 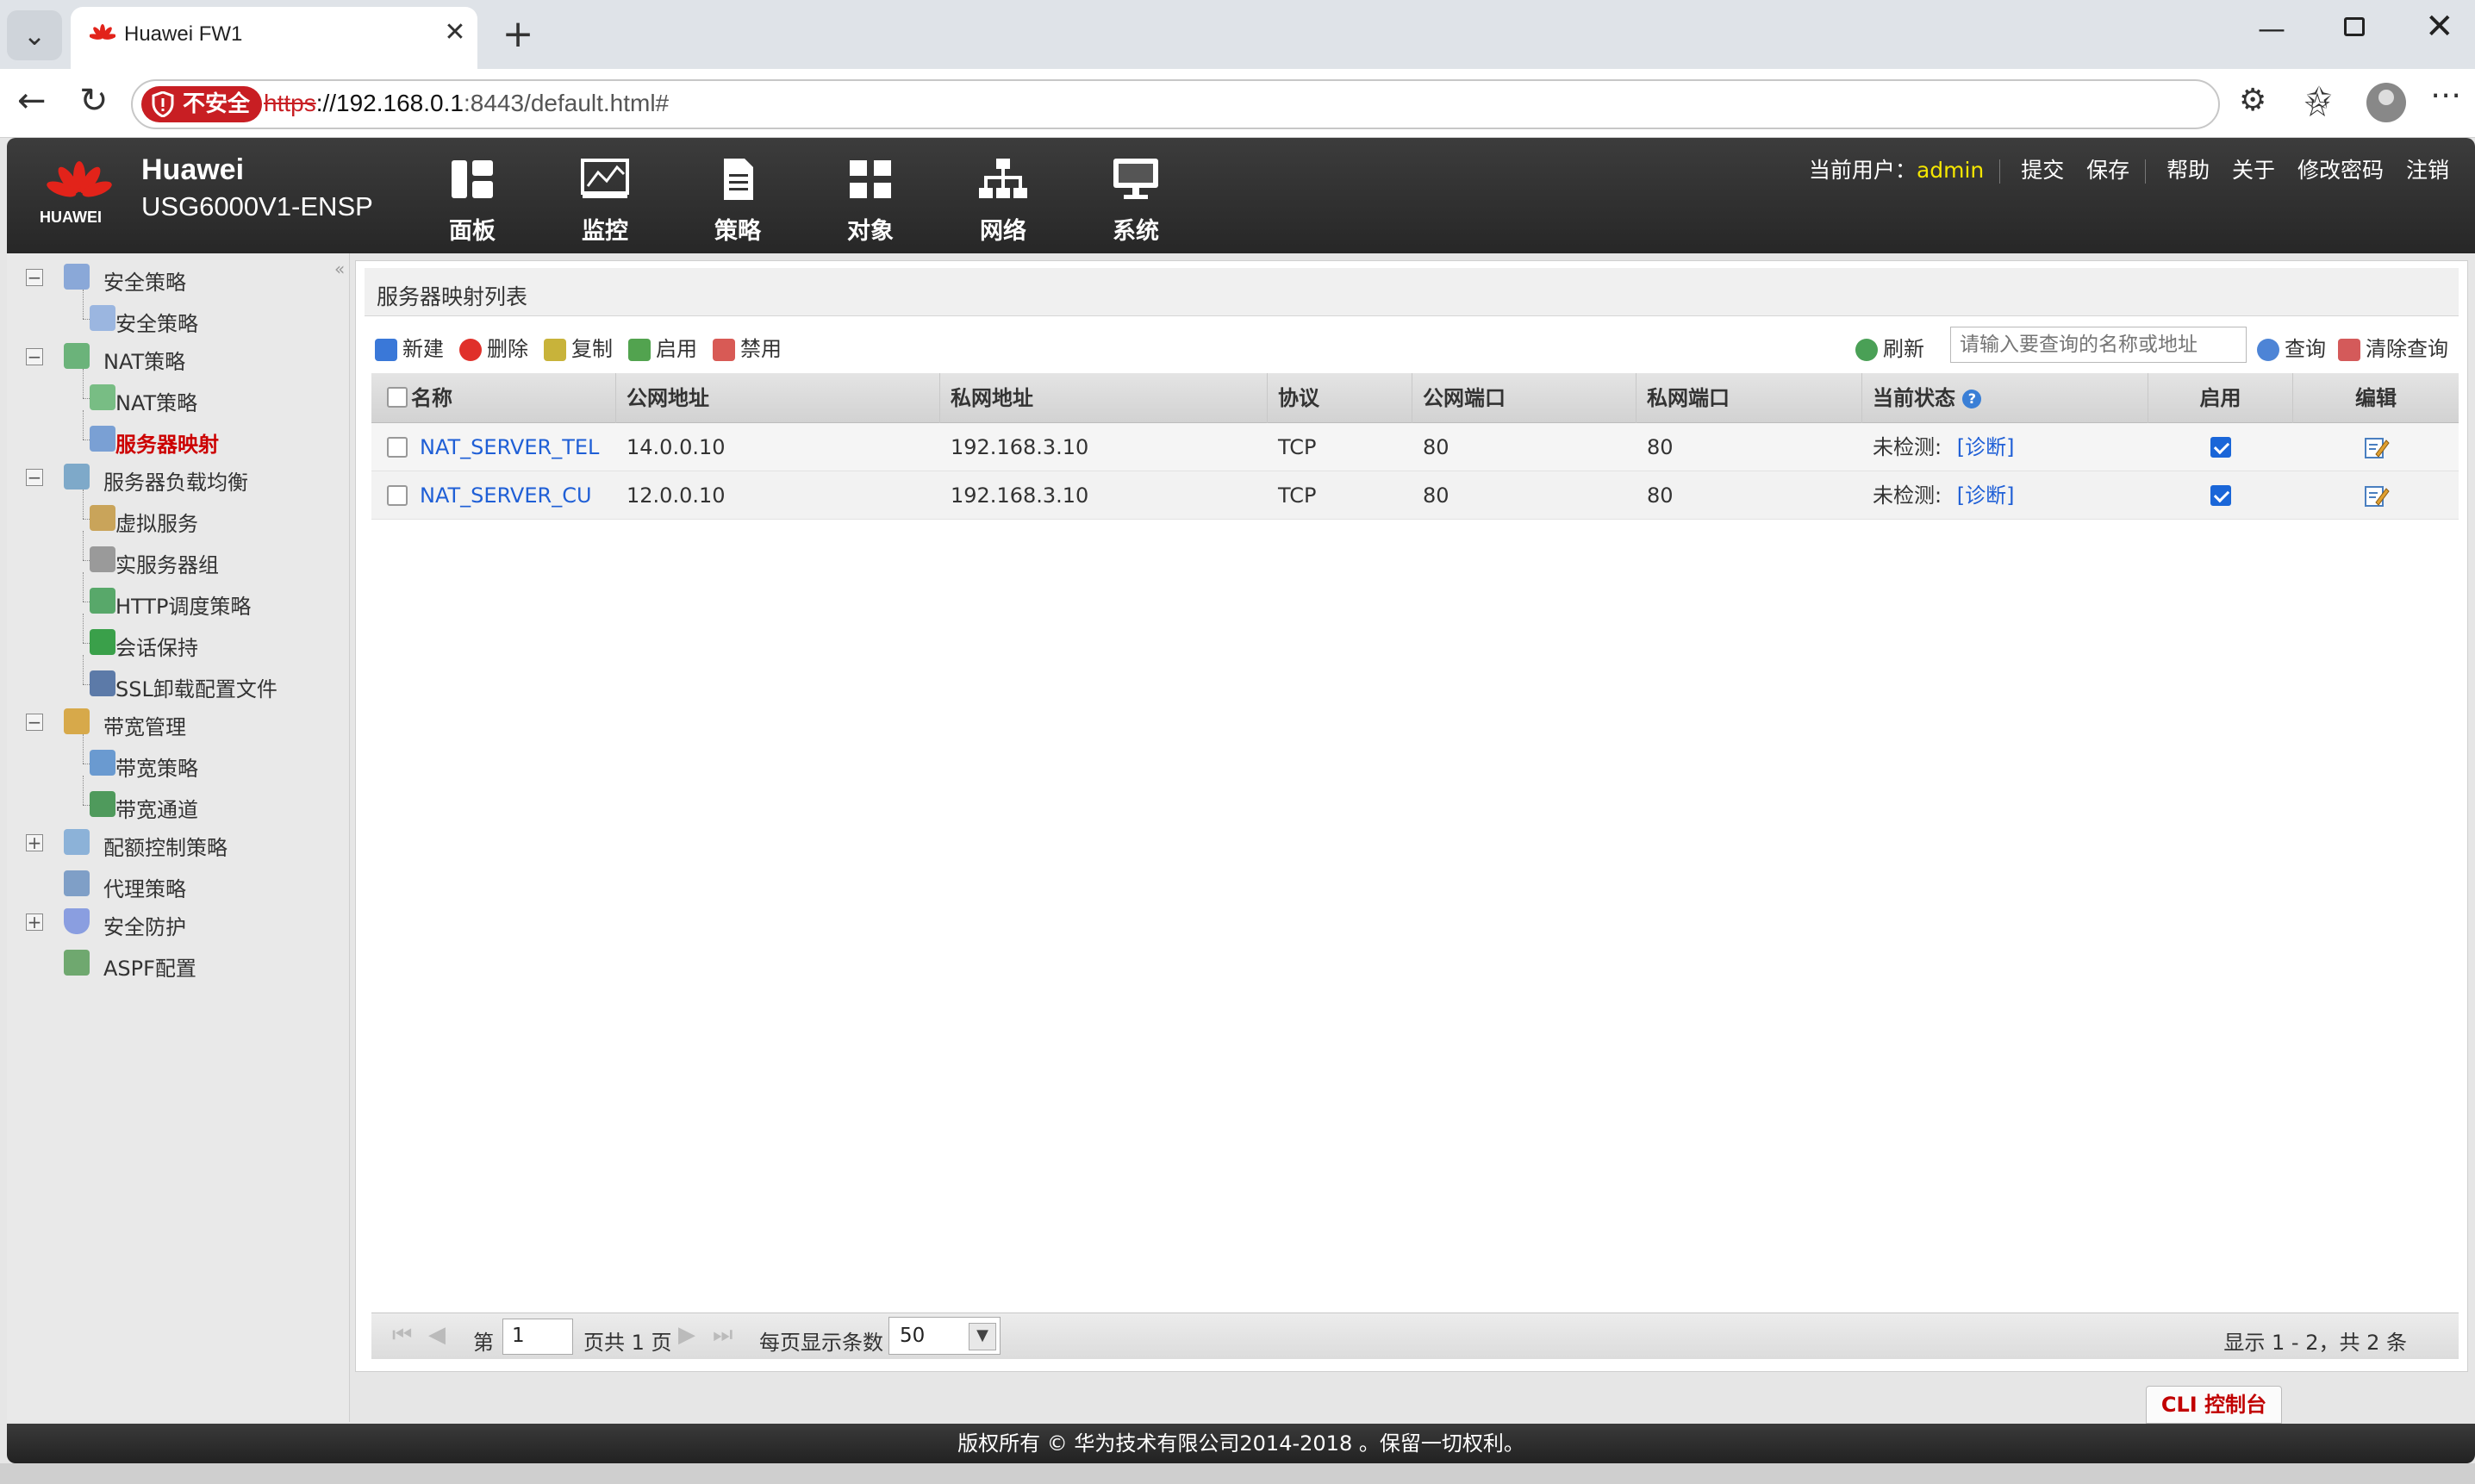 I want to click on column-header-enabled: 启用, so click(x=2220, y=398).